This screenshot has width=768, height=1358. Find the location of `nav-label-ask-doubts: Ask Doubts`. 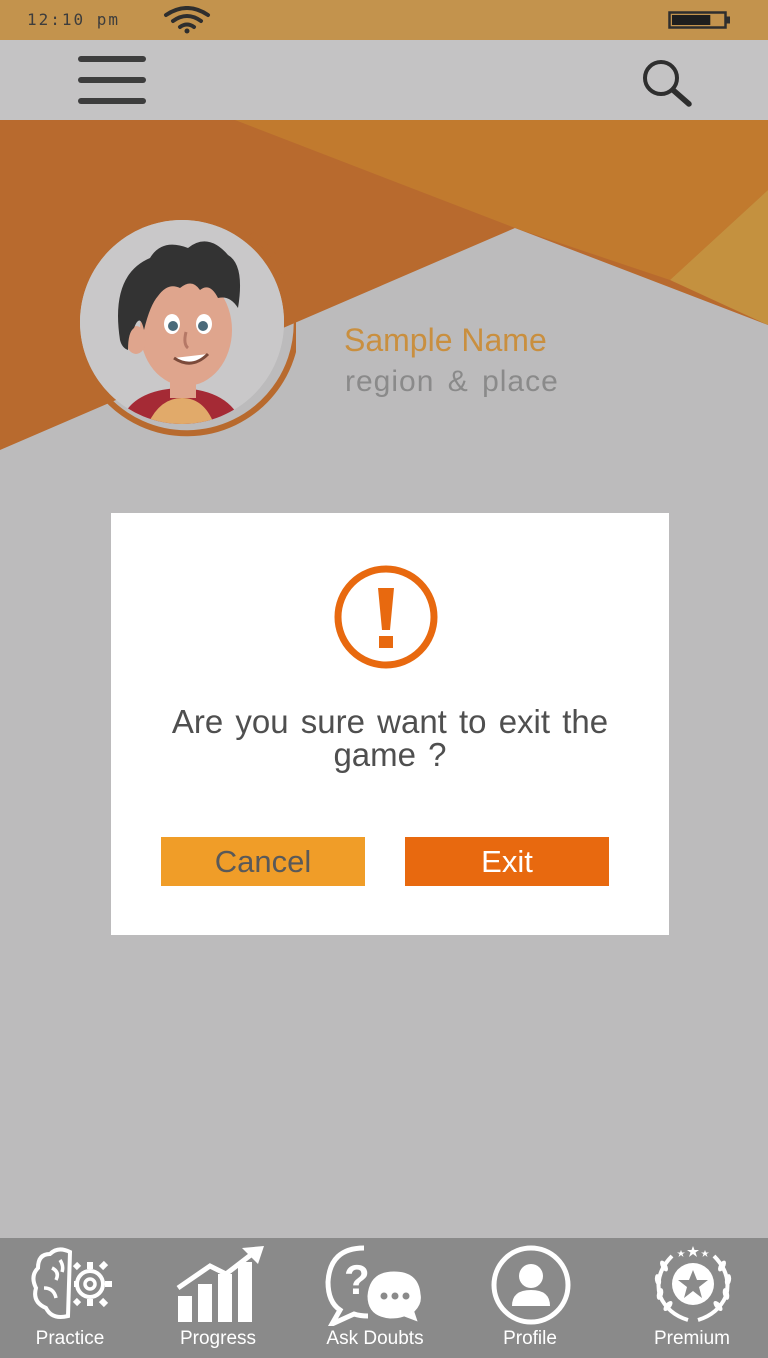

nav-label-ask-doubts: Ask Doubts is located at coordinates (375, 1338).